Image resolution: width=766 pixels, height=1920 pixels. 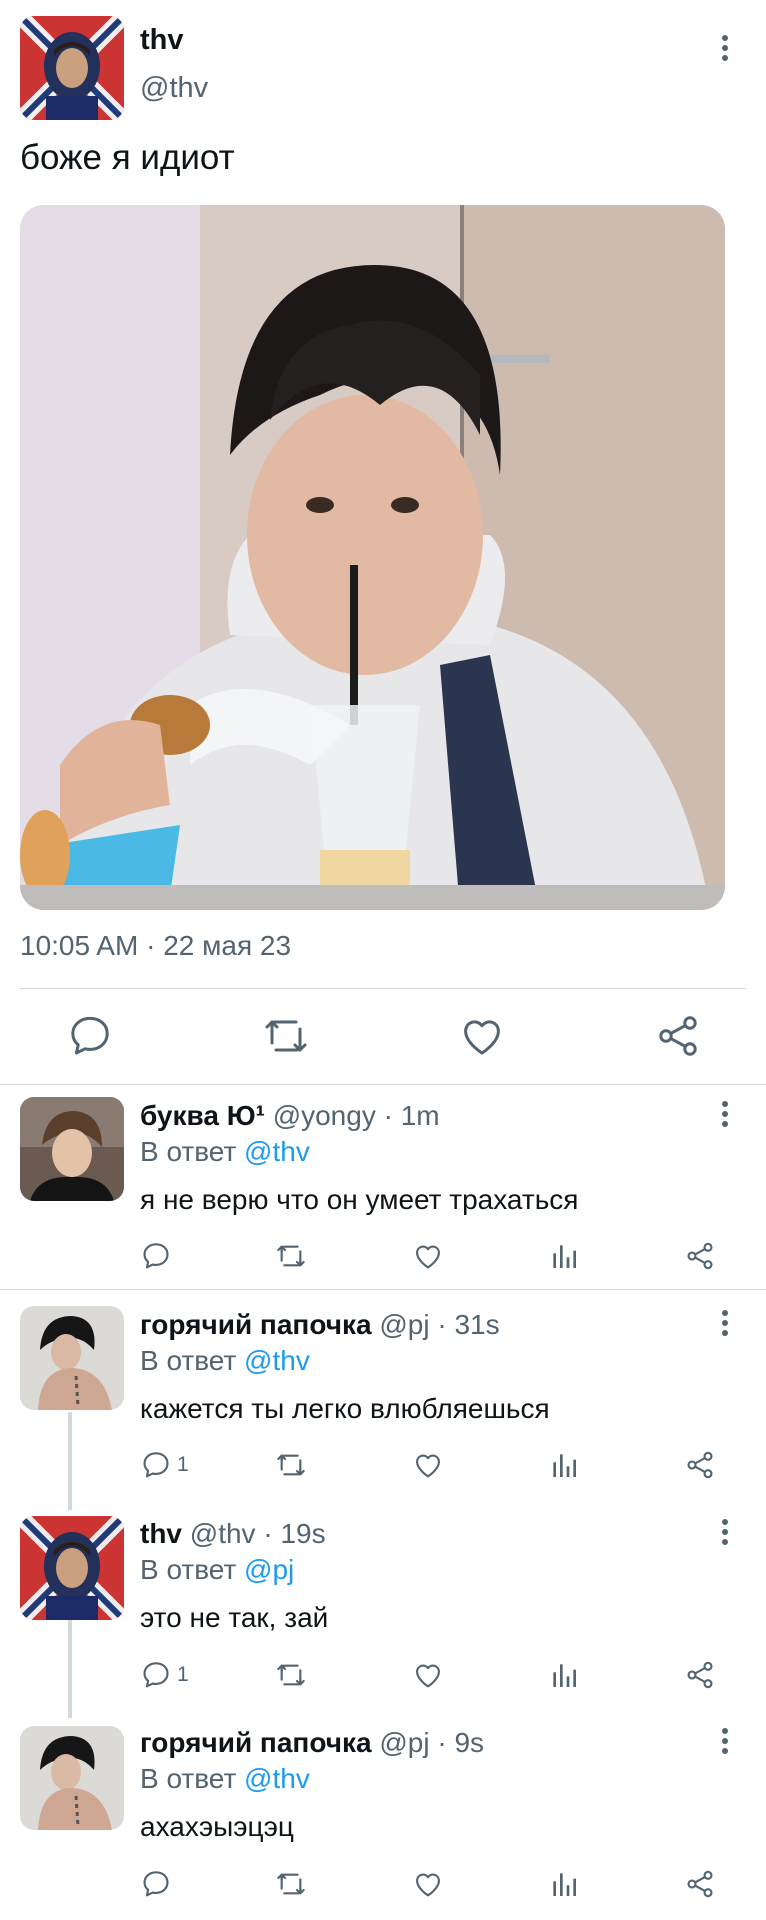 I want to click on reply-header: горячий папочка @pj · 9s, so click(x=312, y=1743).